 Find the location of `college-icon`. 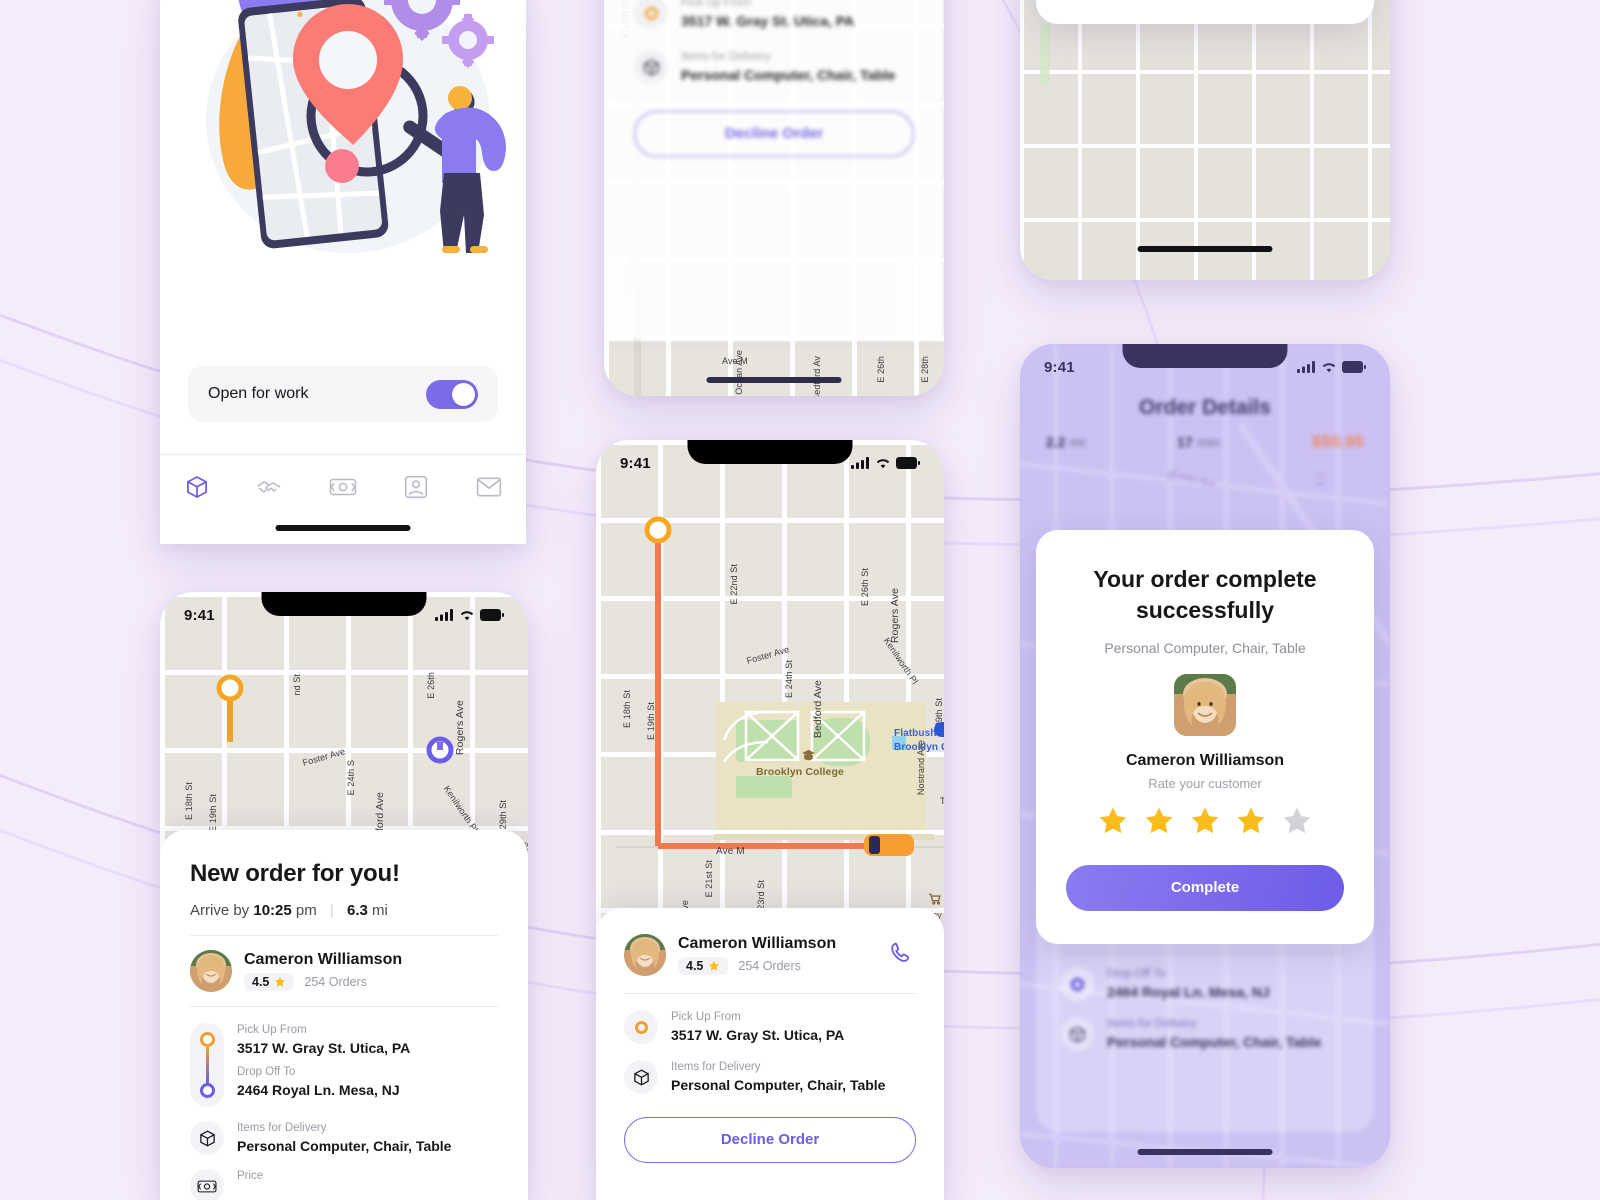

college-icon is located at coordinates (808, 755).